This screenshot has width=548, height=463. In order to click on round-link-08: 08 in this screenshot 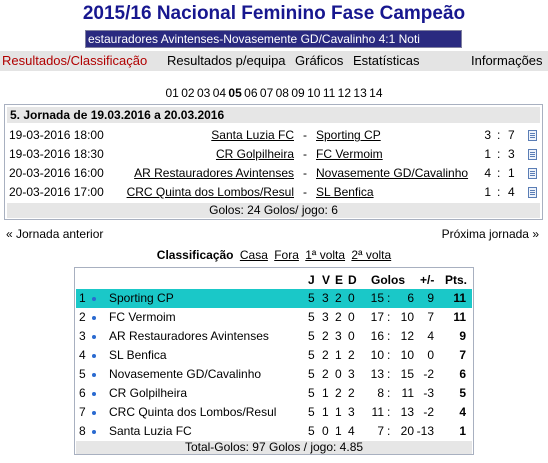, I will do `click(282, 93)`.